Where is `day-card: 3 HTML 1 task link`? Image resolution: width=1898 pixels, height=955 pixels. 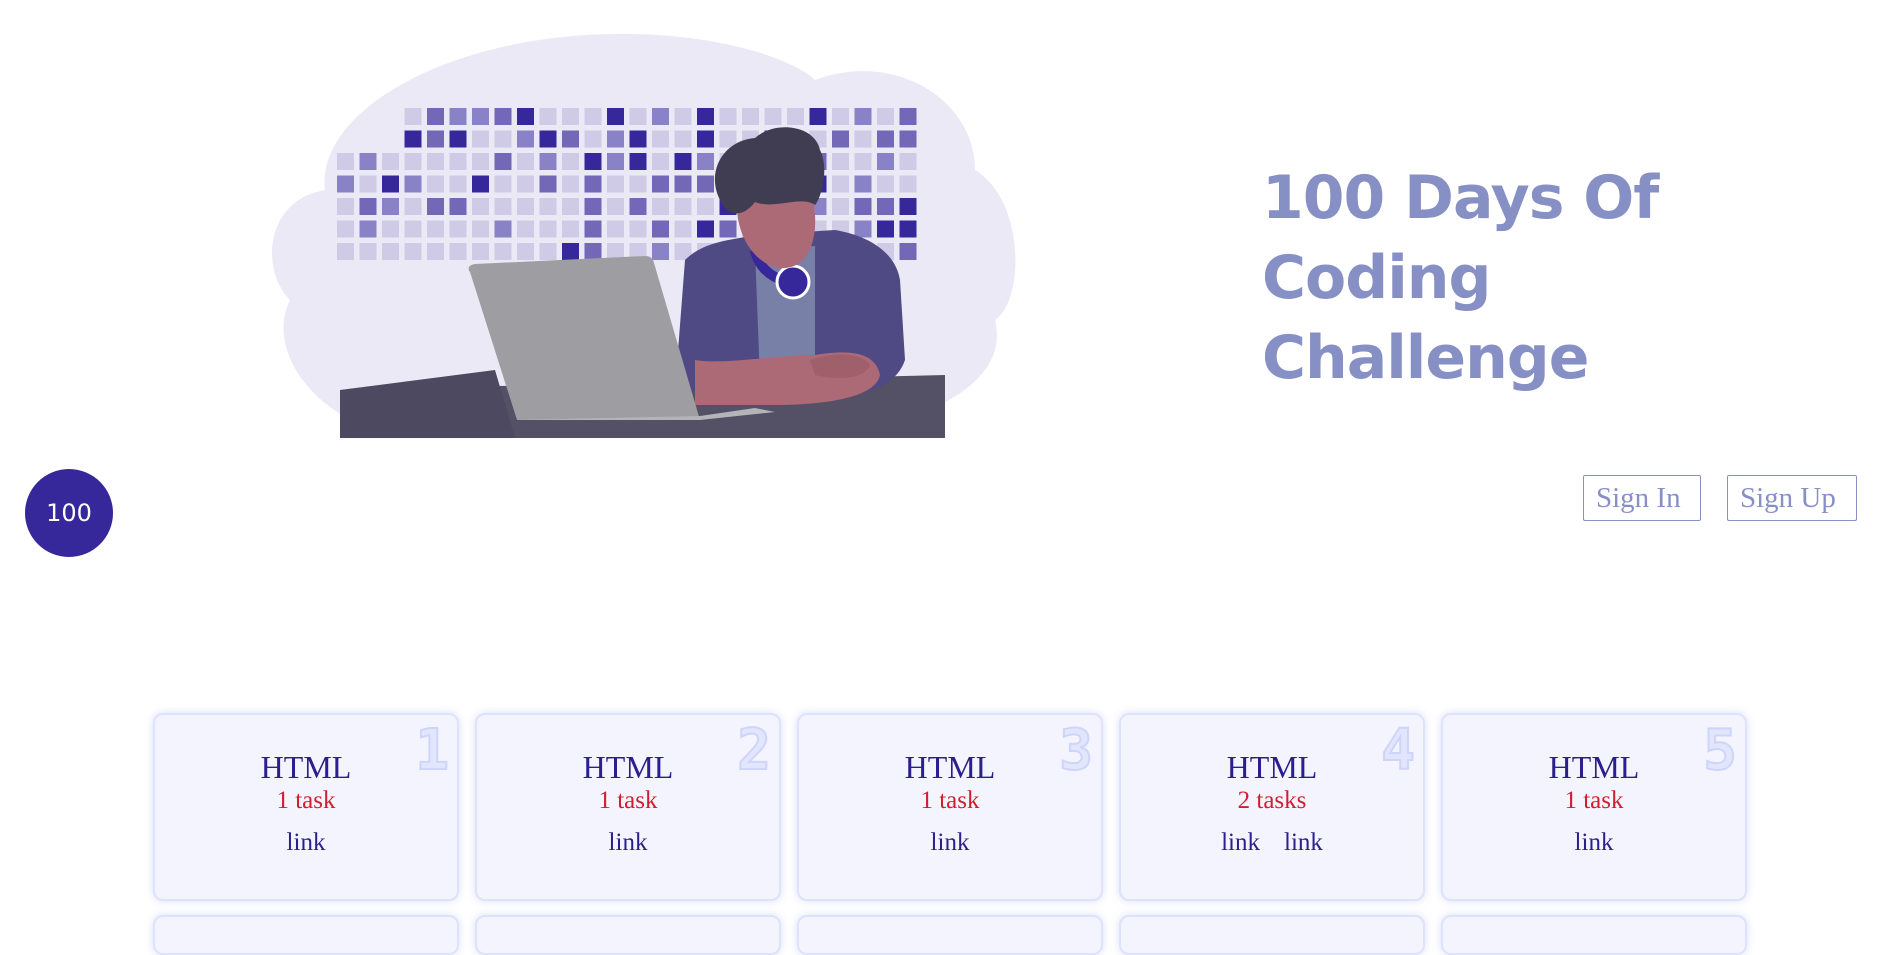
day-card: 3 HTML 1 task link is located at coordinates (950, 807).